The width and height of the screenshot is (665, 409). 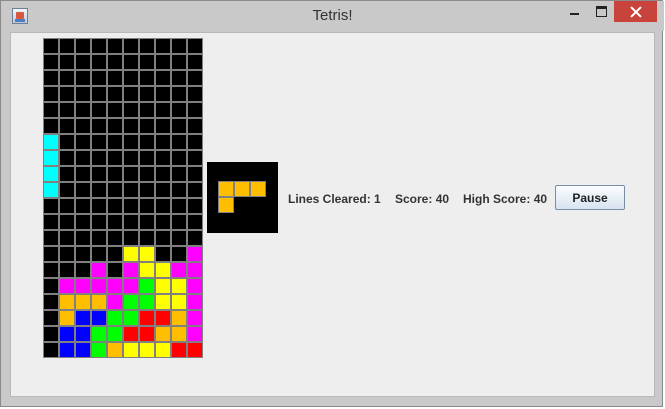 I want to click on high-score: High Score: 40, so click(x=505, y=199).